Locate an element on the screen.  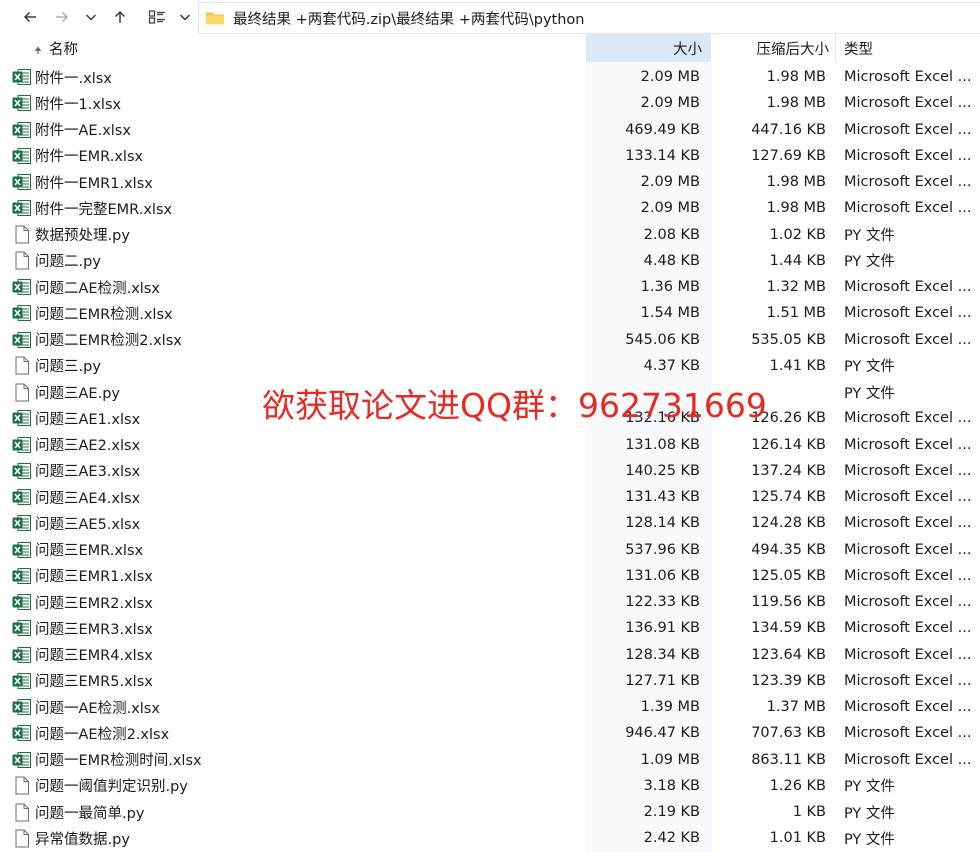
file-size: 140.25 KB is located at coordinates (662, 470).